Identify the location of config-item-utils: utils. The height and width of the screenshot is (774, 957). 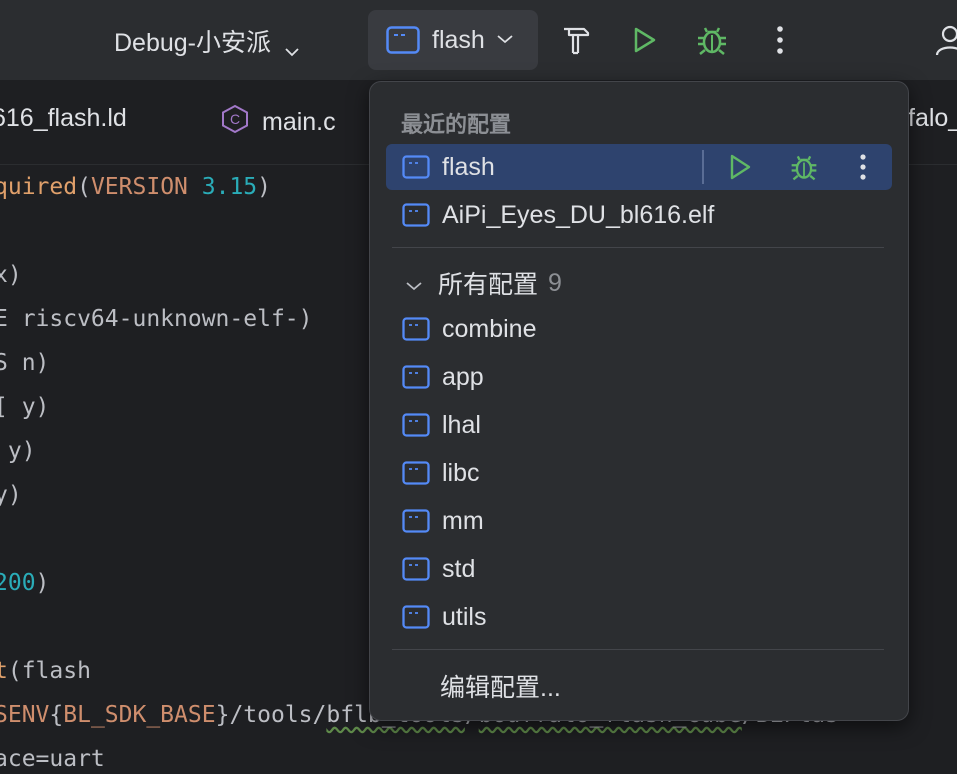
(639, 617).